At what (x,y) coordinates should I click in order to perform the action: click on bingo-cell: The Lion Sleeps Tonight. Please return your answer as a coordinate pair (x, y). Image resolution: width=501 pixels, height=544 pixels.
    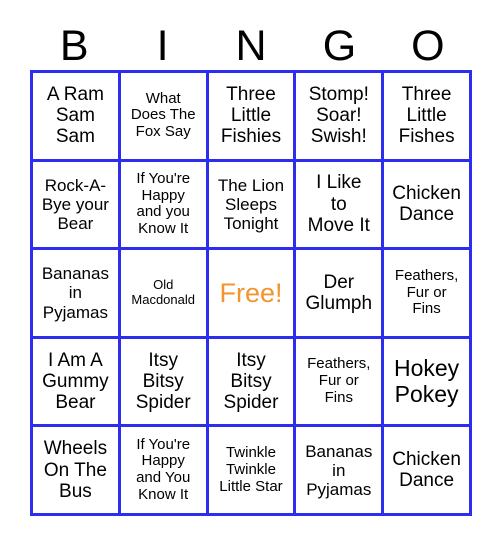
    Looking at the image, I should click on (252, 206).